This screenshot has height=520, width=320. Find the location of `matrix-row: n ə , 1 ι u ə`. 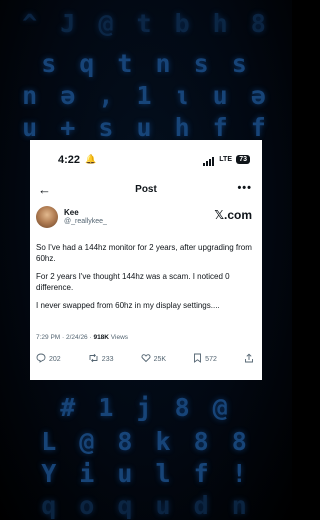

matrix-row: n ə , 1 ι u ə is located at coordinates (146, 95).